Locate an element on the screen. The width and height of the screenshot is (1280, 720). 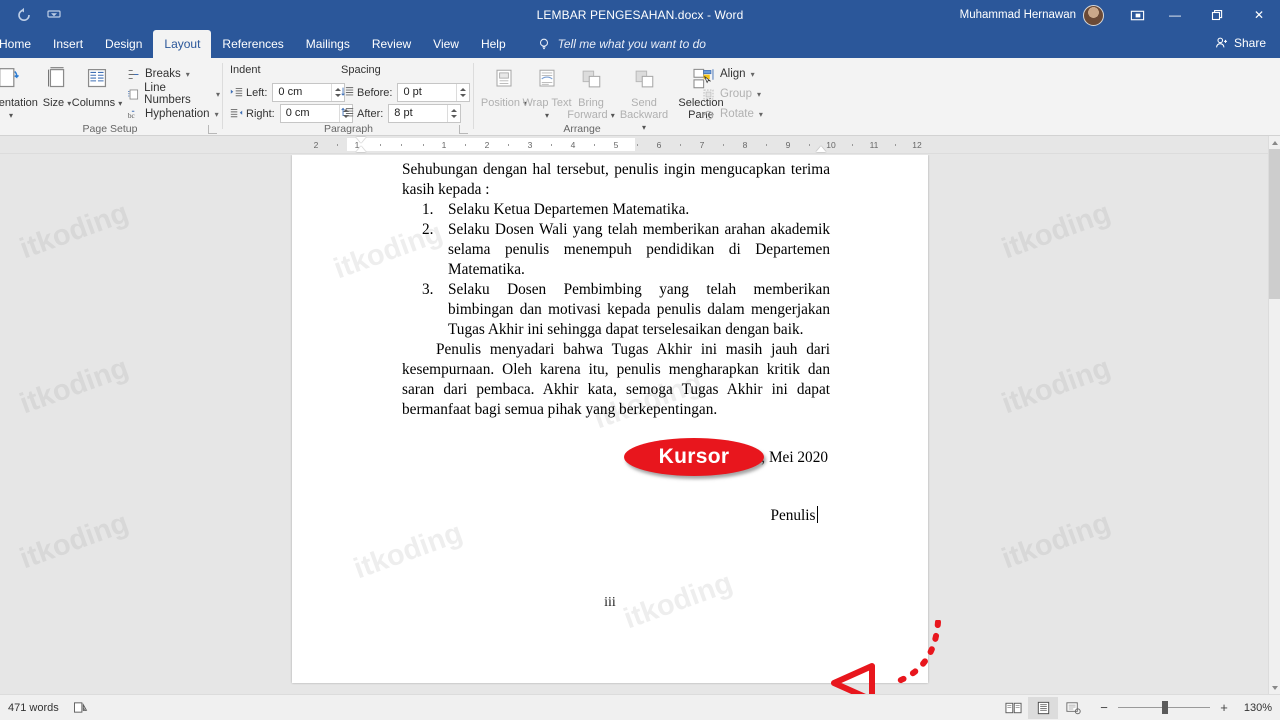
indent-left-spinbox: 0 cm is located at coordinates (309, 92).